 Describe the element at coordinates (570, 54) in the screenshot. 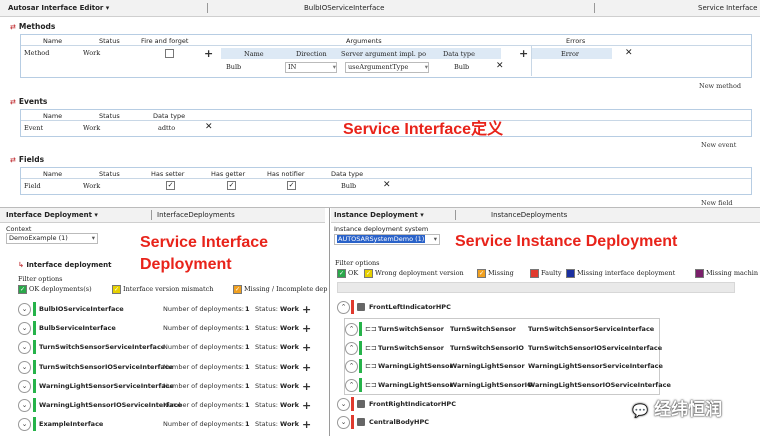

I see `error-name: Error` at that location.